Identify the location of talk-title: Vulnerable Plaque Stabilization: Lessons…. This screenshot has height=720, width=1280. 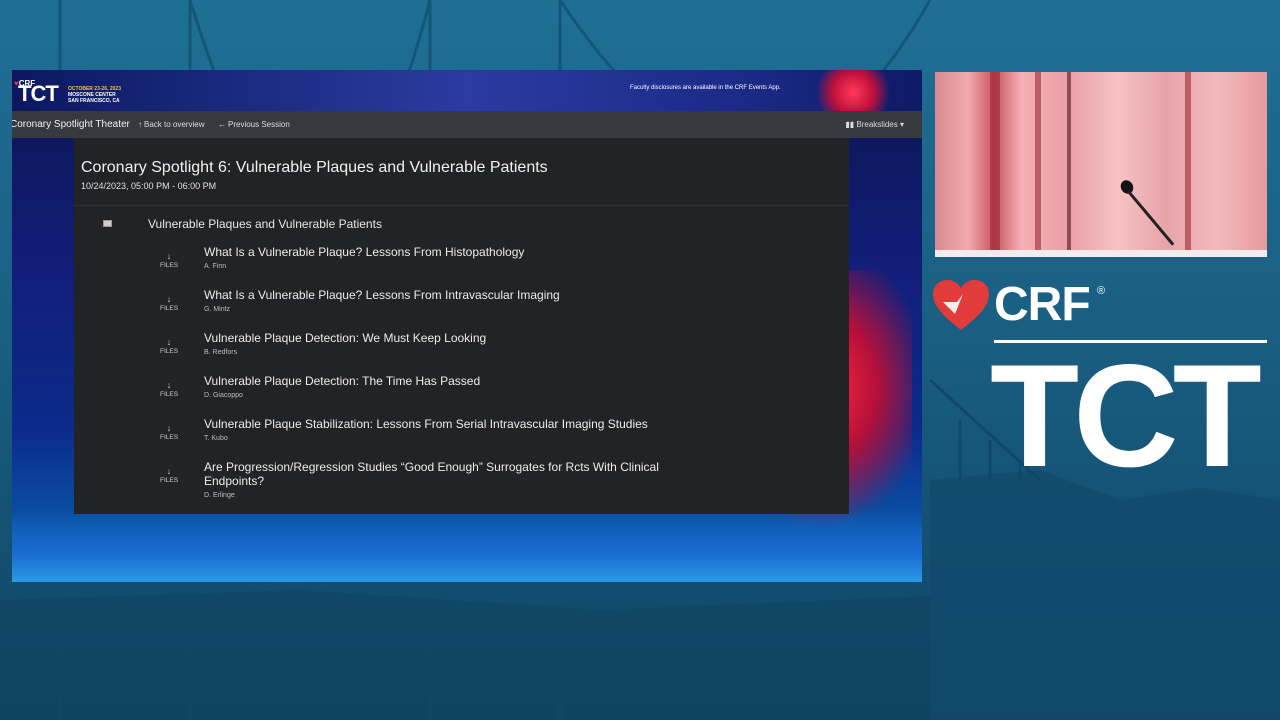
(454, 424).